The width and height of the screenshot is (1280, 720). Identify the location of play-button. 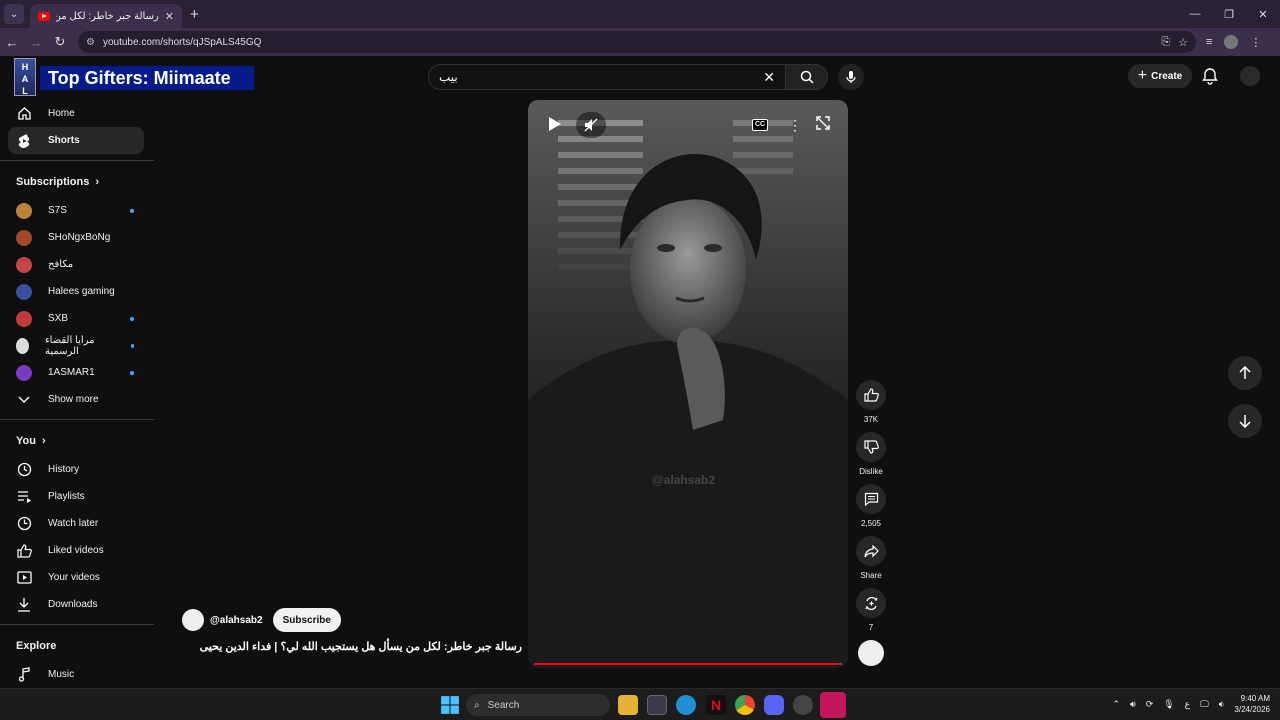
(555, 126).